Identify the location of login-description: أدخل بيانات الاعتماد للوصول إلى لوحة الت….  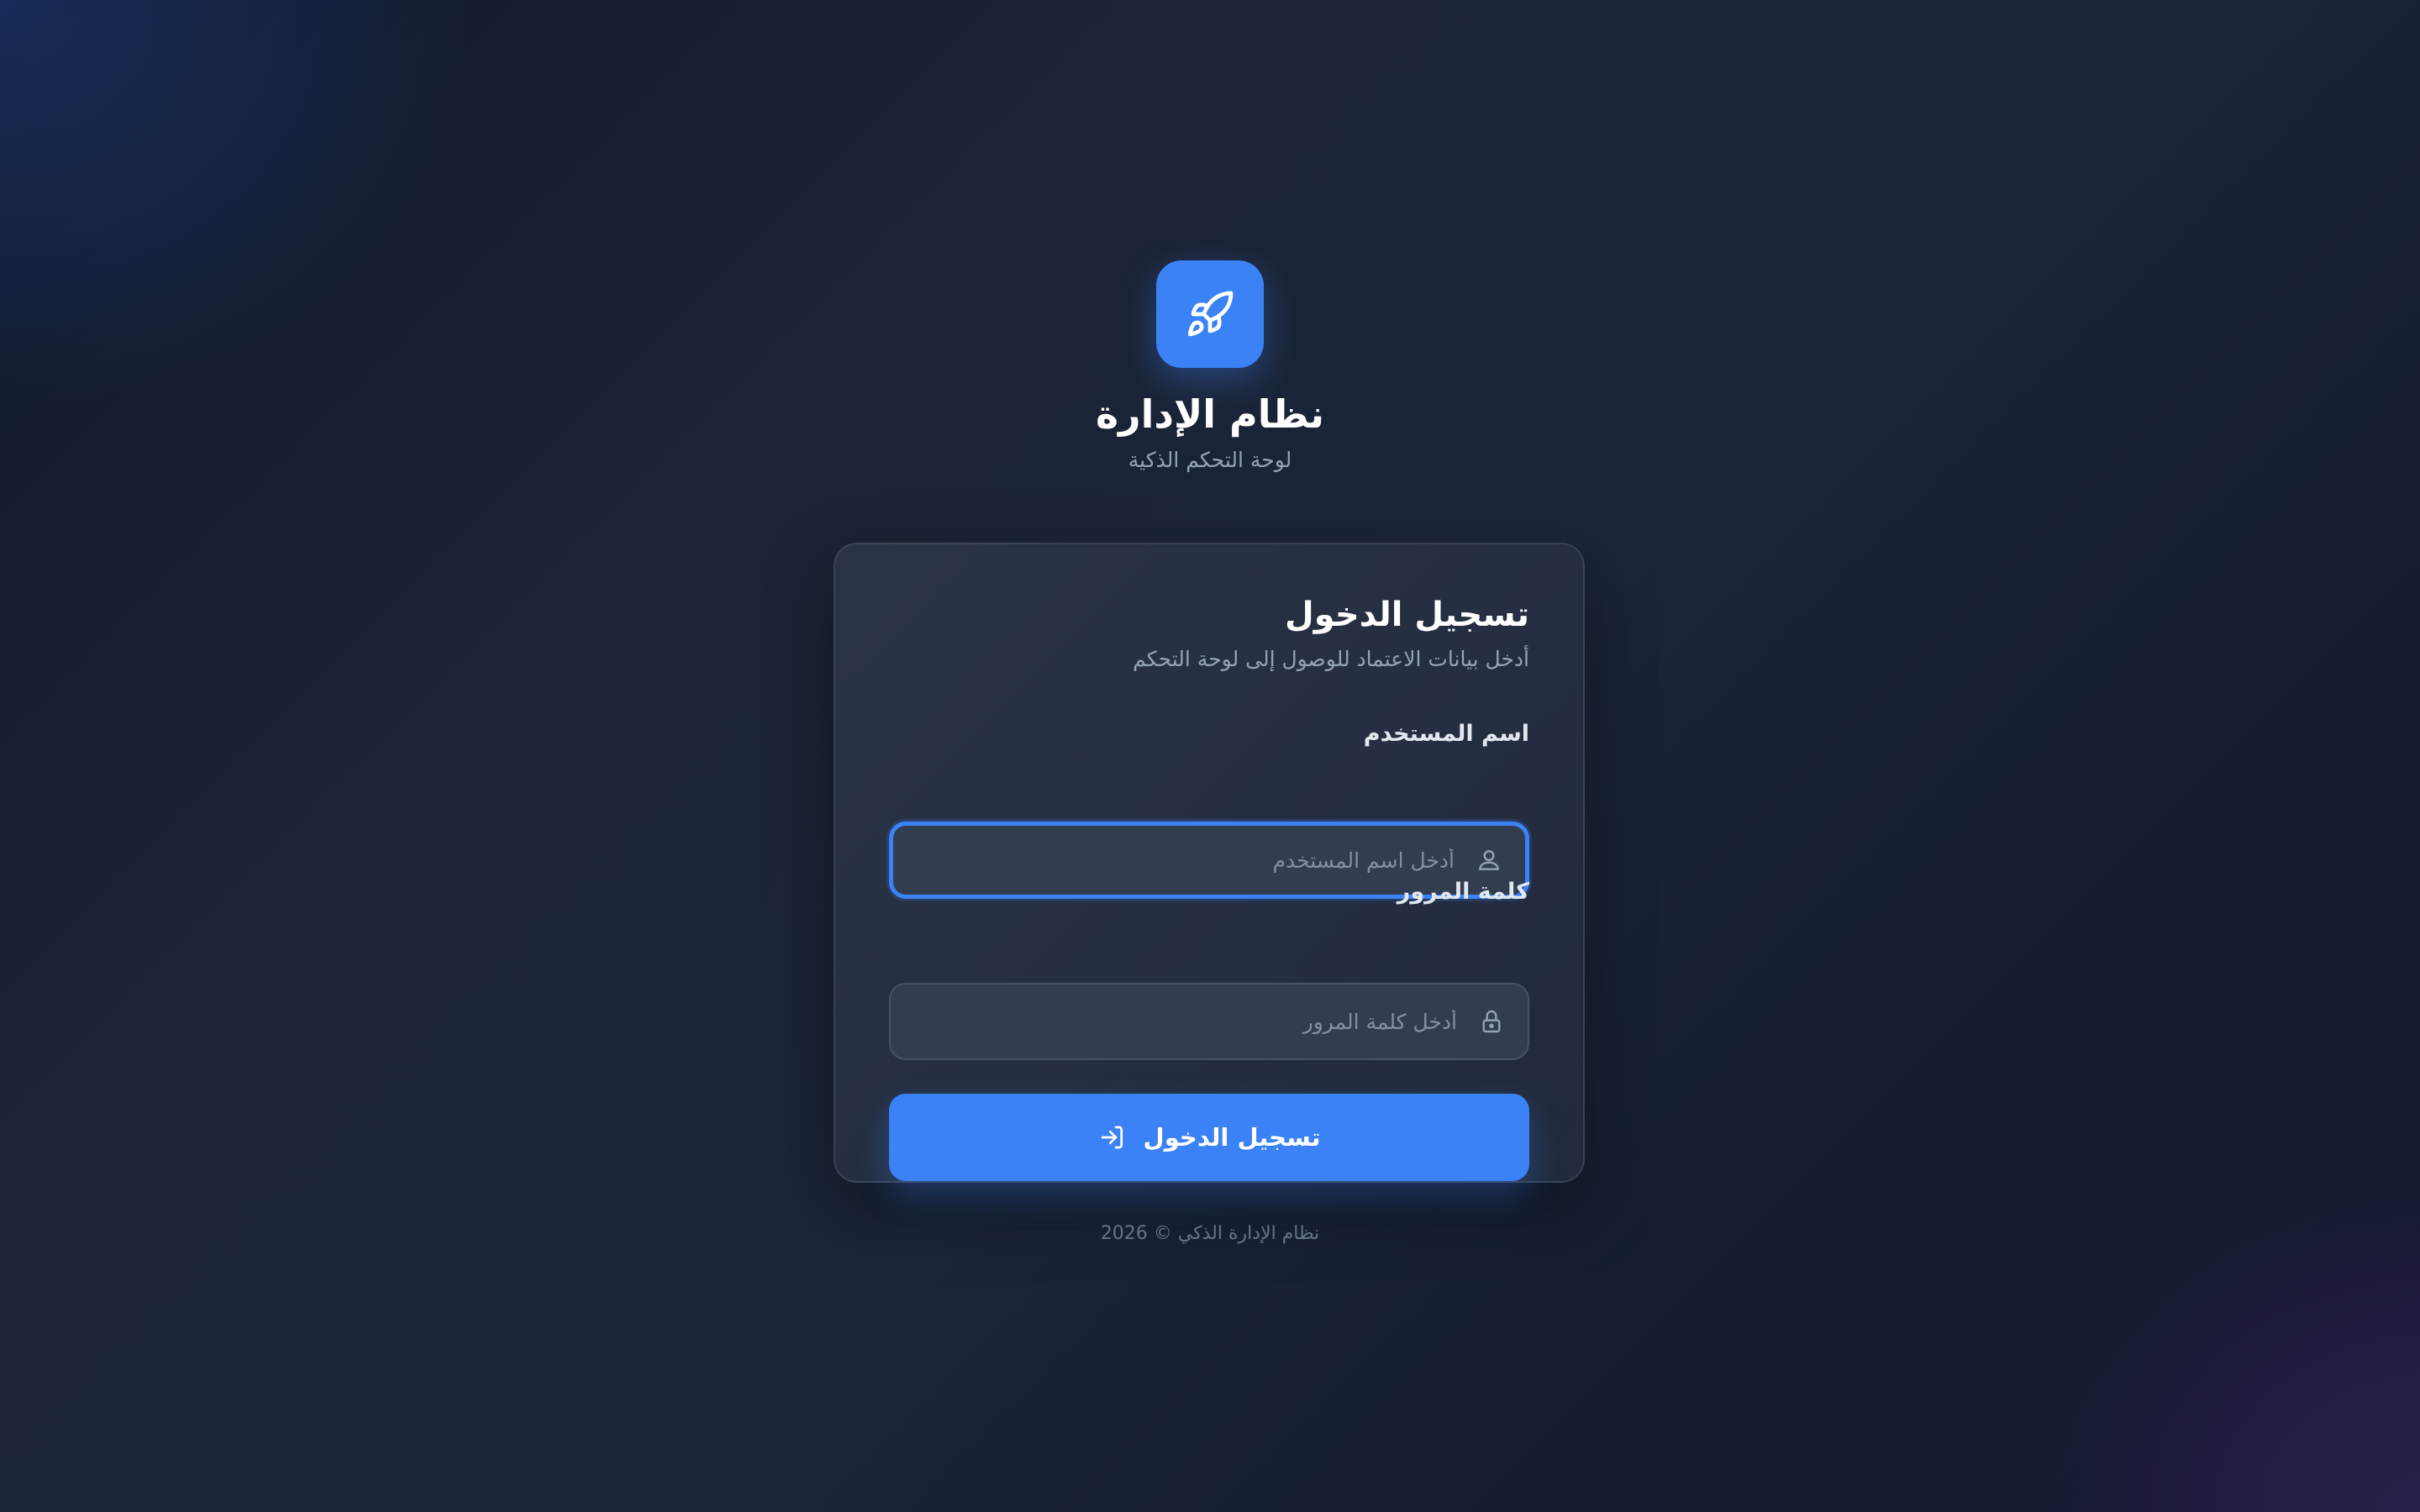
(1331, 659).